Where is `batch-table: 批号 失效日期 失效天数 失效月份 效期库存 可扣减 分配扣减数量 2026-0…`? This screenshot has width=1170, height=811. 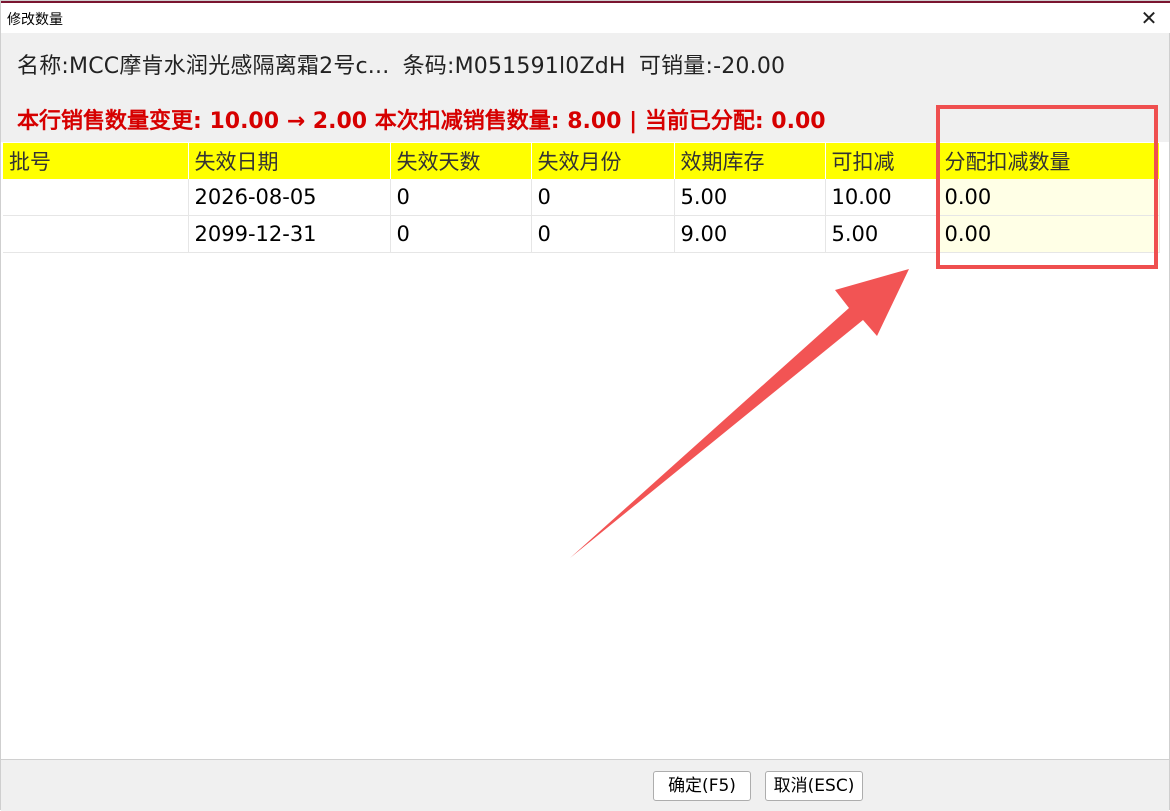
batch-table: 批号 失效日期 失效天数 失效月份 效期库存 可扣减 分配扣减数量 2026-0… is located at coordinates (581, 198).